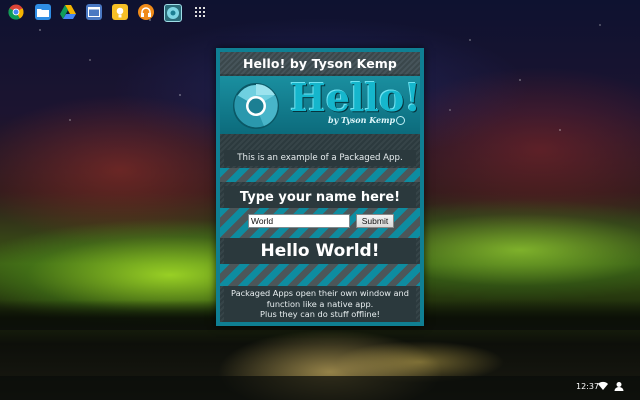 This screenshot has width=640, height=400. Describe the element at coordinates (16, 12) in the screenshot. I see `chrome-icon` at that location.